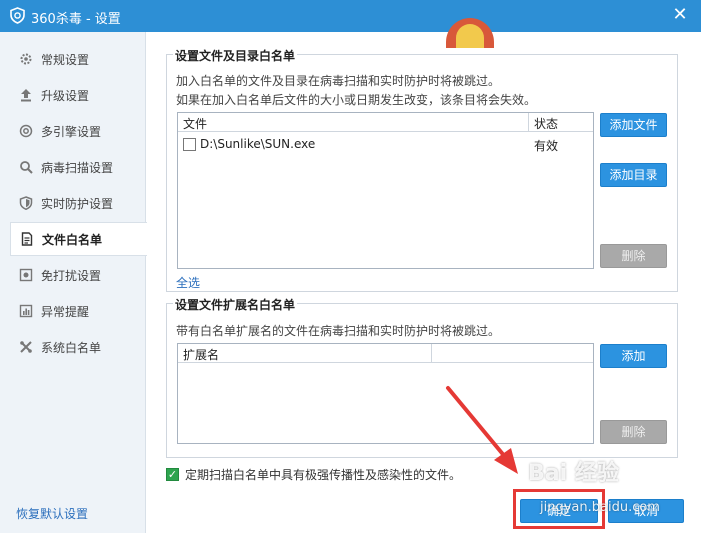 This screenshot has width=701, height=533. What do you see at coordinates (26, 311) in the screenshot?
I see `chart-icon` at bounding box center [26, 311].